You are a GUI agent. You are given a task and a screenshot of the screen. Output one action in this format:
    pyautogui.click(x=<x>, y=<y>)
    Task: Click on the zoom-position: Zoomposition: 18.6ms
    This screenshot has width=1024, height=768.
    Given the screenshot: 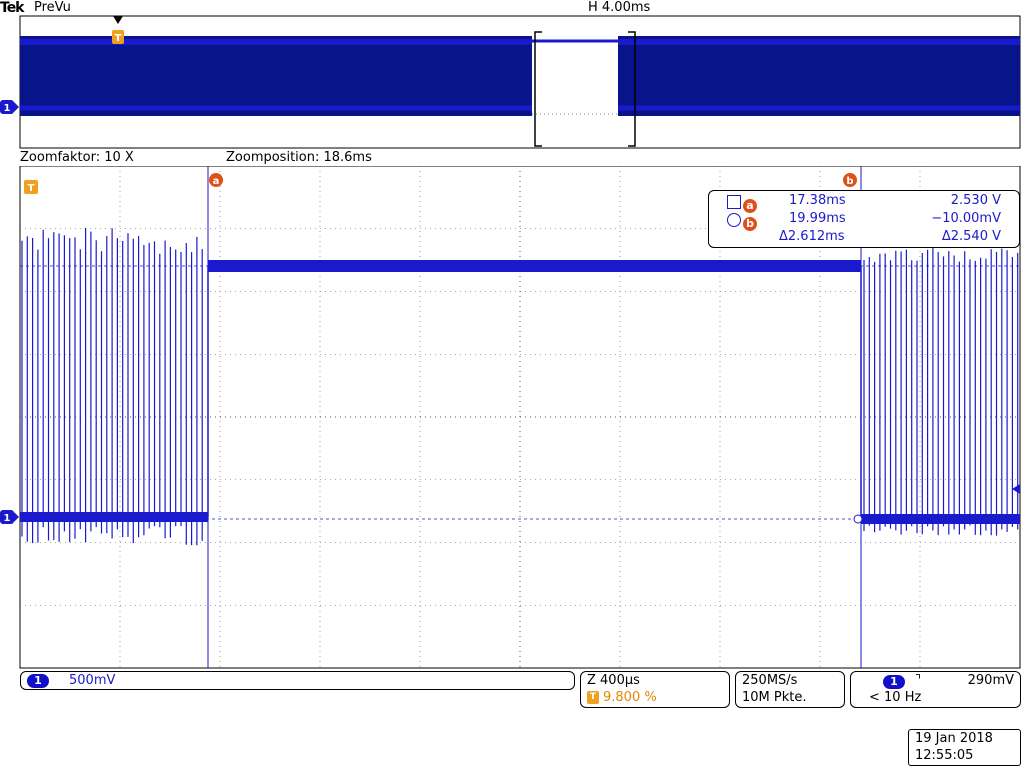 What is the action you would take?
    pyautogui.click(x=299, y=157)
    